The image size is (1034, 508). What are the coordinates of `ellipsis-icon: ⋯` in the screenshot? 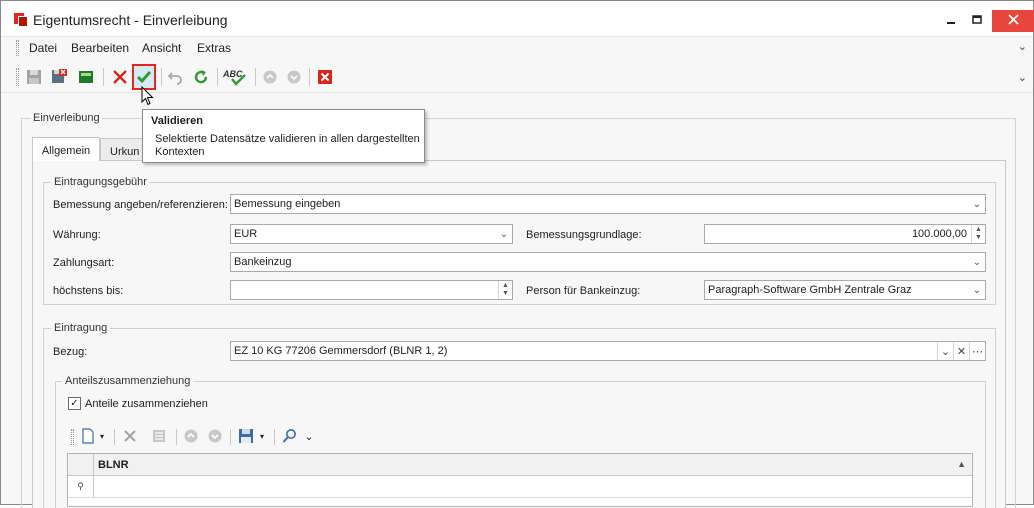 It's located at (977, 351).